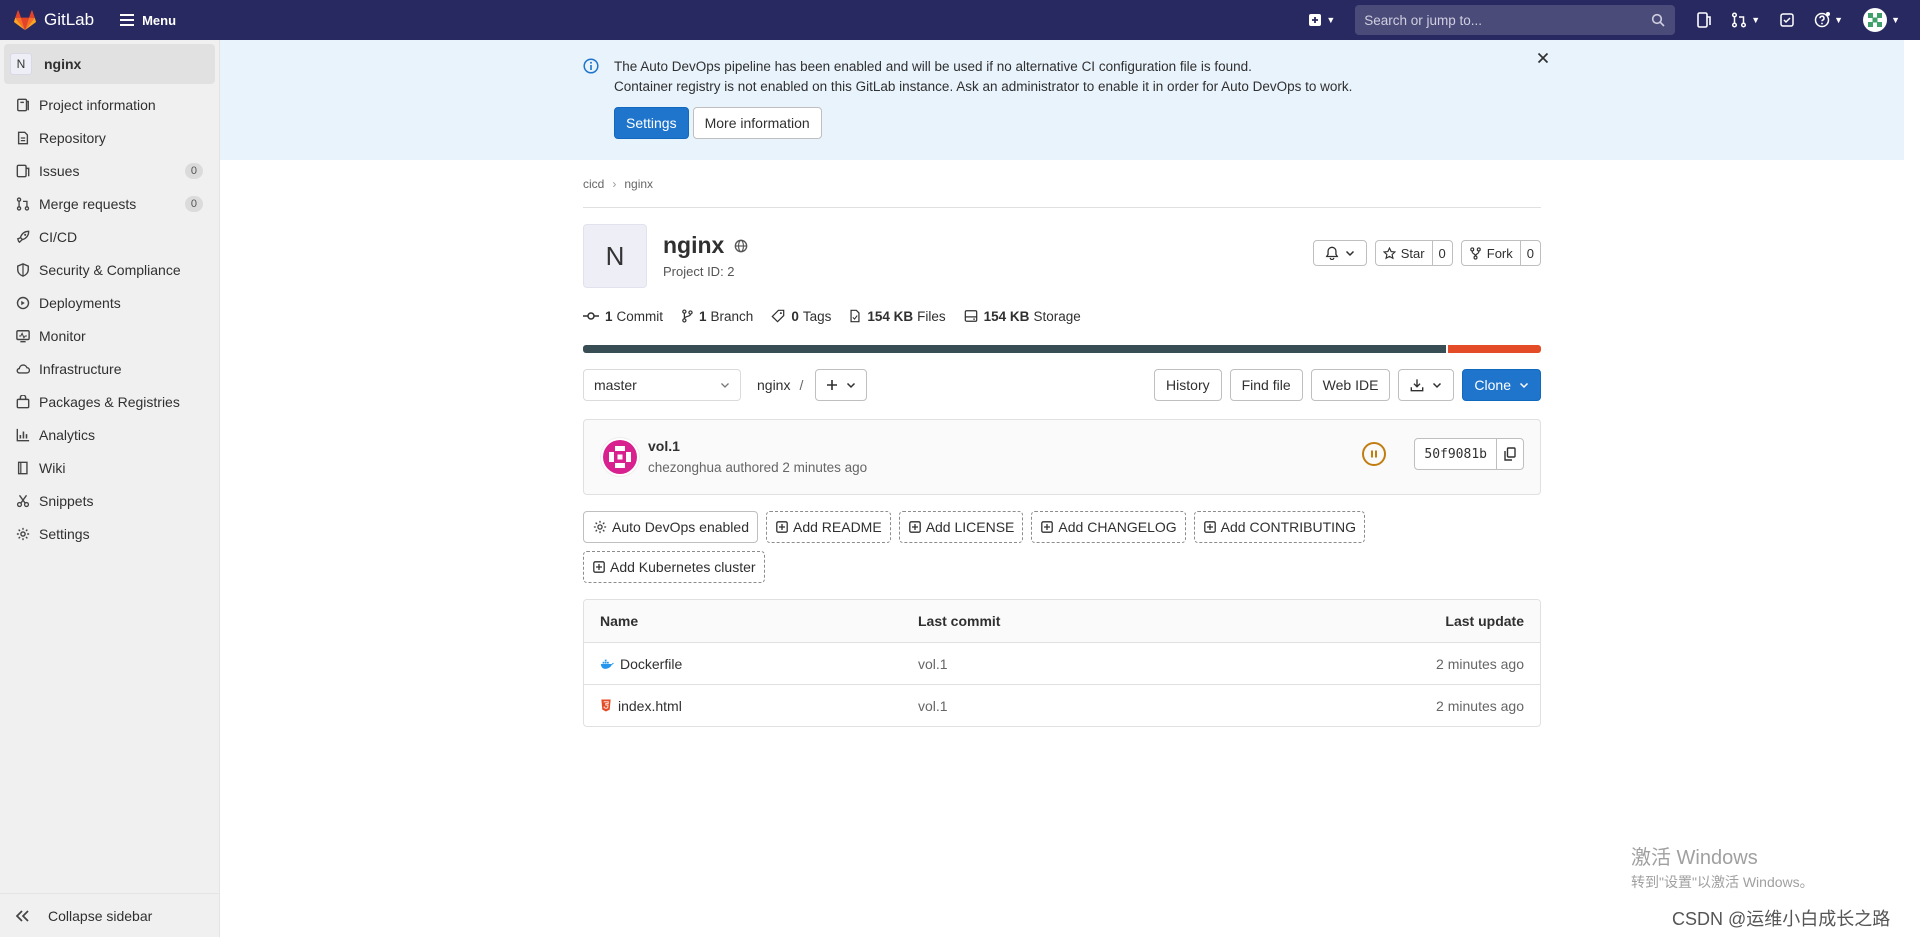 This screenshot has height=937, width=1920. Describe the element at coordinates (1787, 20) in the screenshot. I see `todos-shortcut` at that location.